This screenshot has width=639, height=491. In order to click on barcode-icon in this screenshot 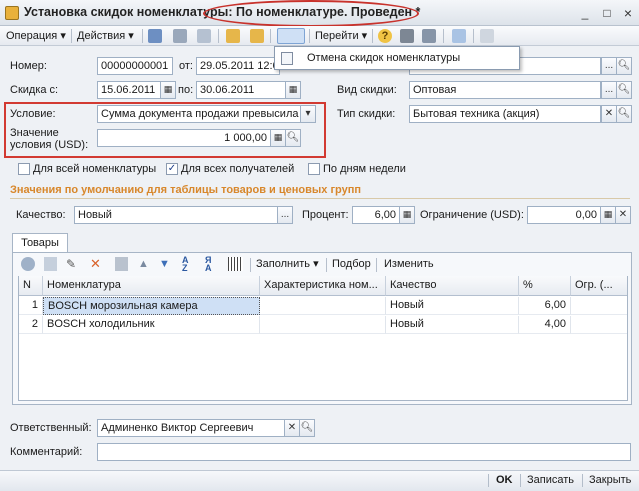, I will do `click(235, 264)`.